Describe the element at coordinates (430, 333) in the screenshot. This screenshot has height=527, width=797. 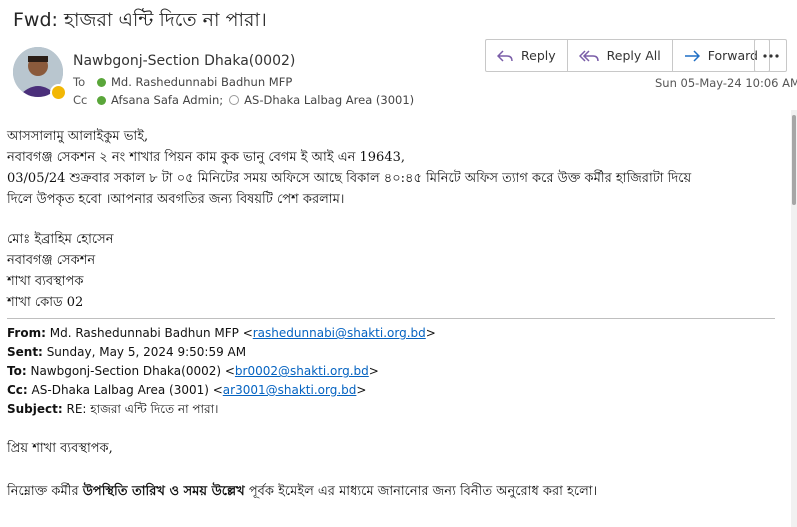
I see `fwd-from-end: >` at that location.